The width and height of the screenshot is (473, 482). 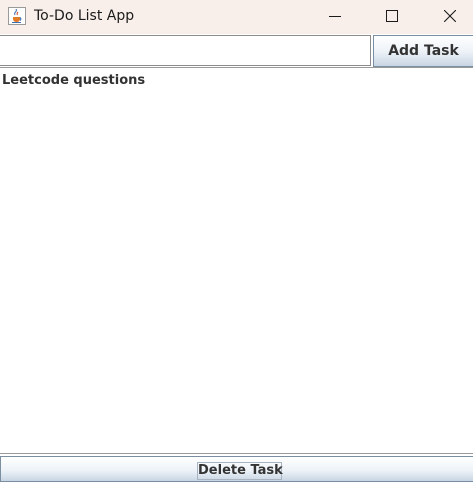 I want to click on close-icon, so click(x=450, y=16).